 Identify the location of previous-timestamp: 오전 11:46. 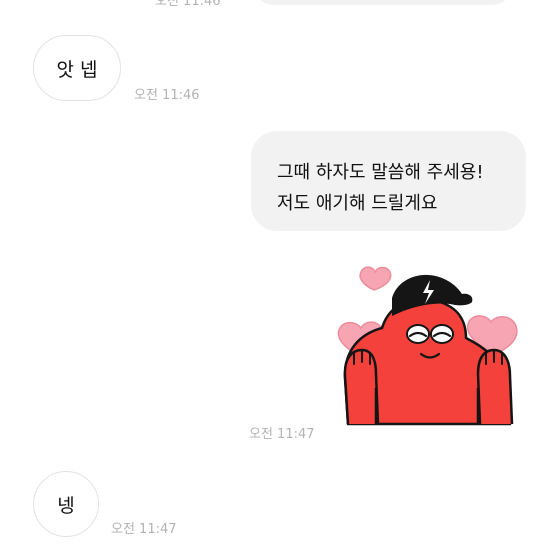
(188, 4).